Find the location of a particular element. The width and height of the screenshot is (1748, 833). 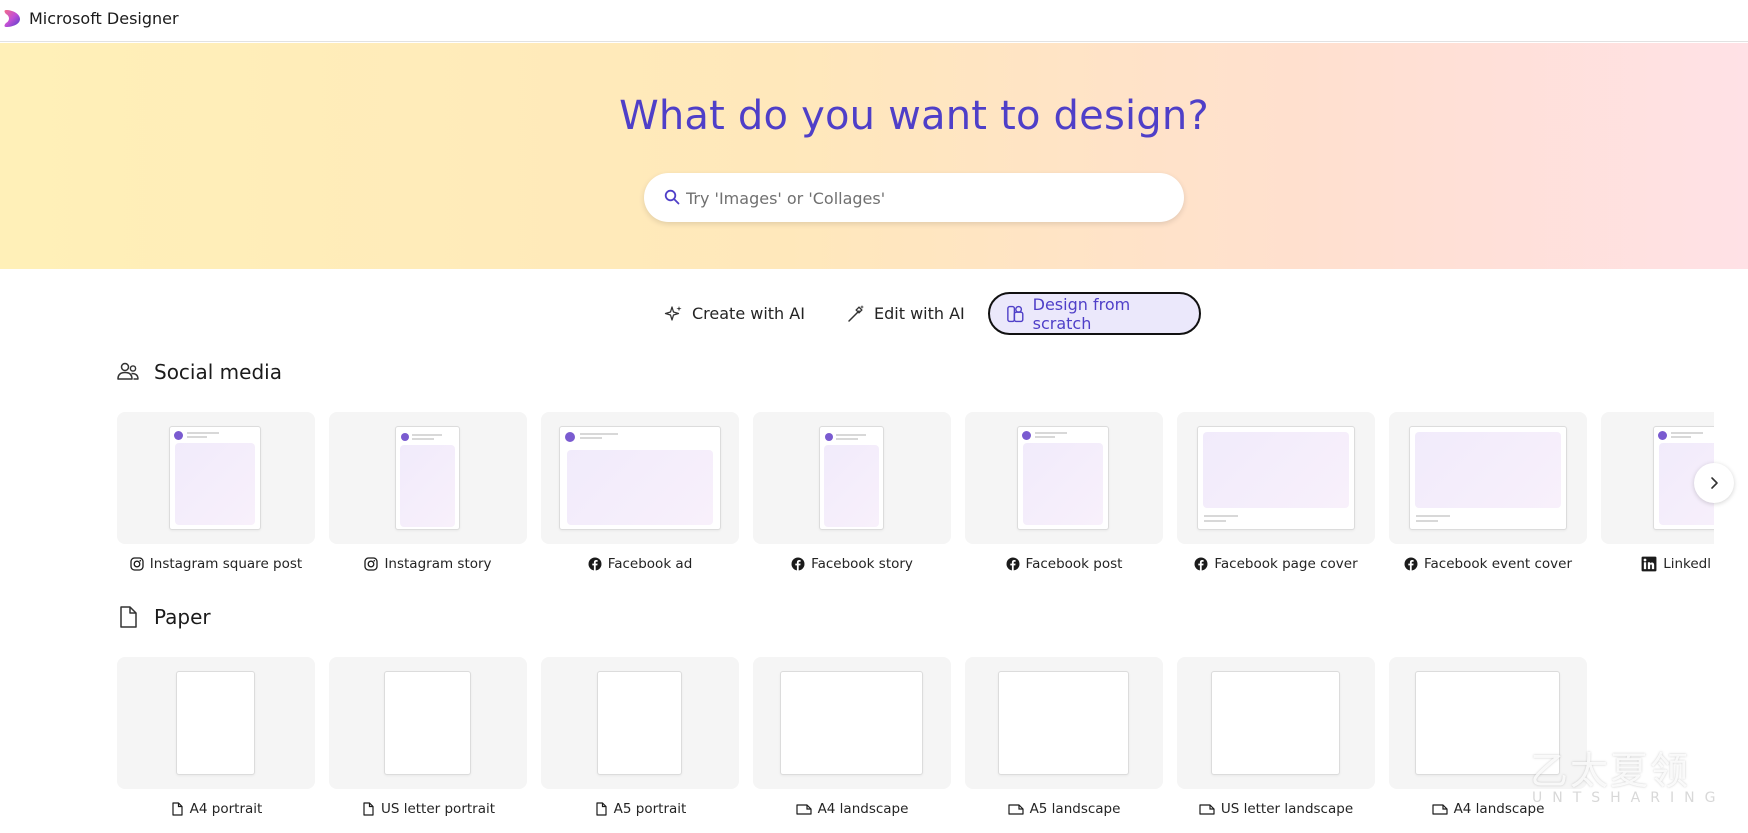

template-card-a5-landscape is located at coordinates (1064, 723).